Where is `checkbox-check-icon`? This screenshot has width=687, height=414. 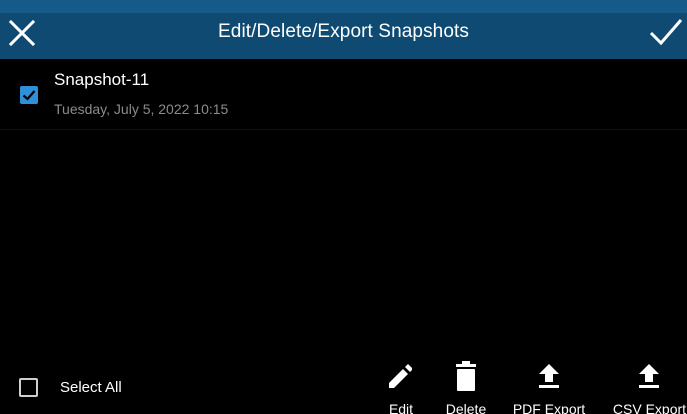
checkbox-check-icon is located at coordinates (29, 95).